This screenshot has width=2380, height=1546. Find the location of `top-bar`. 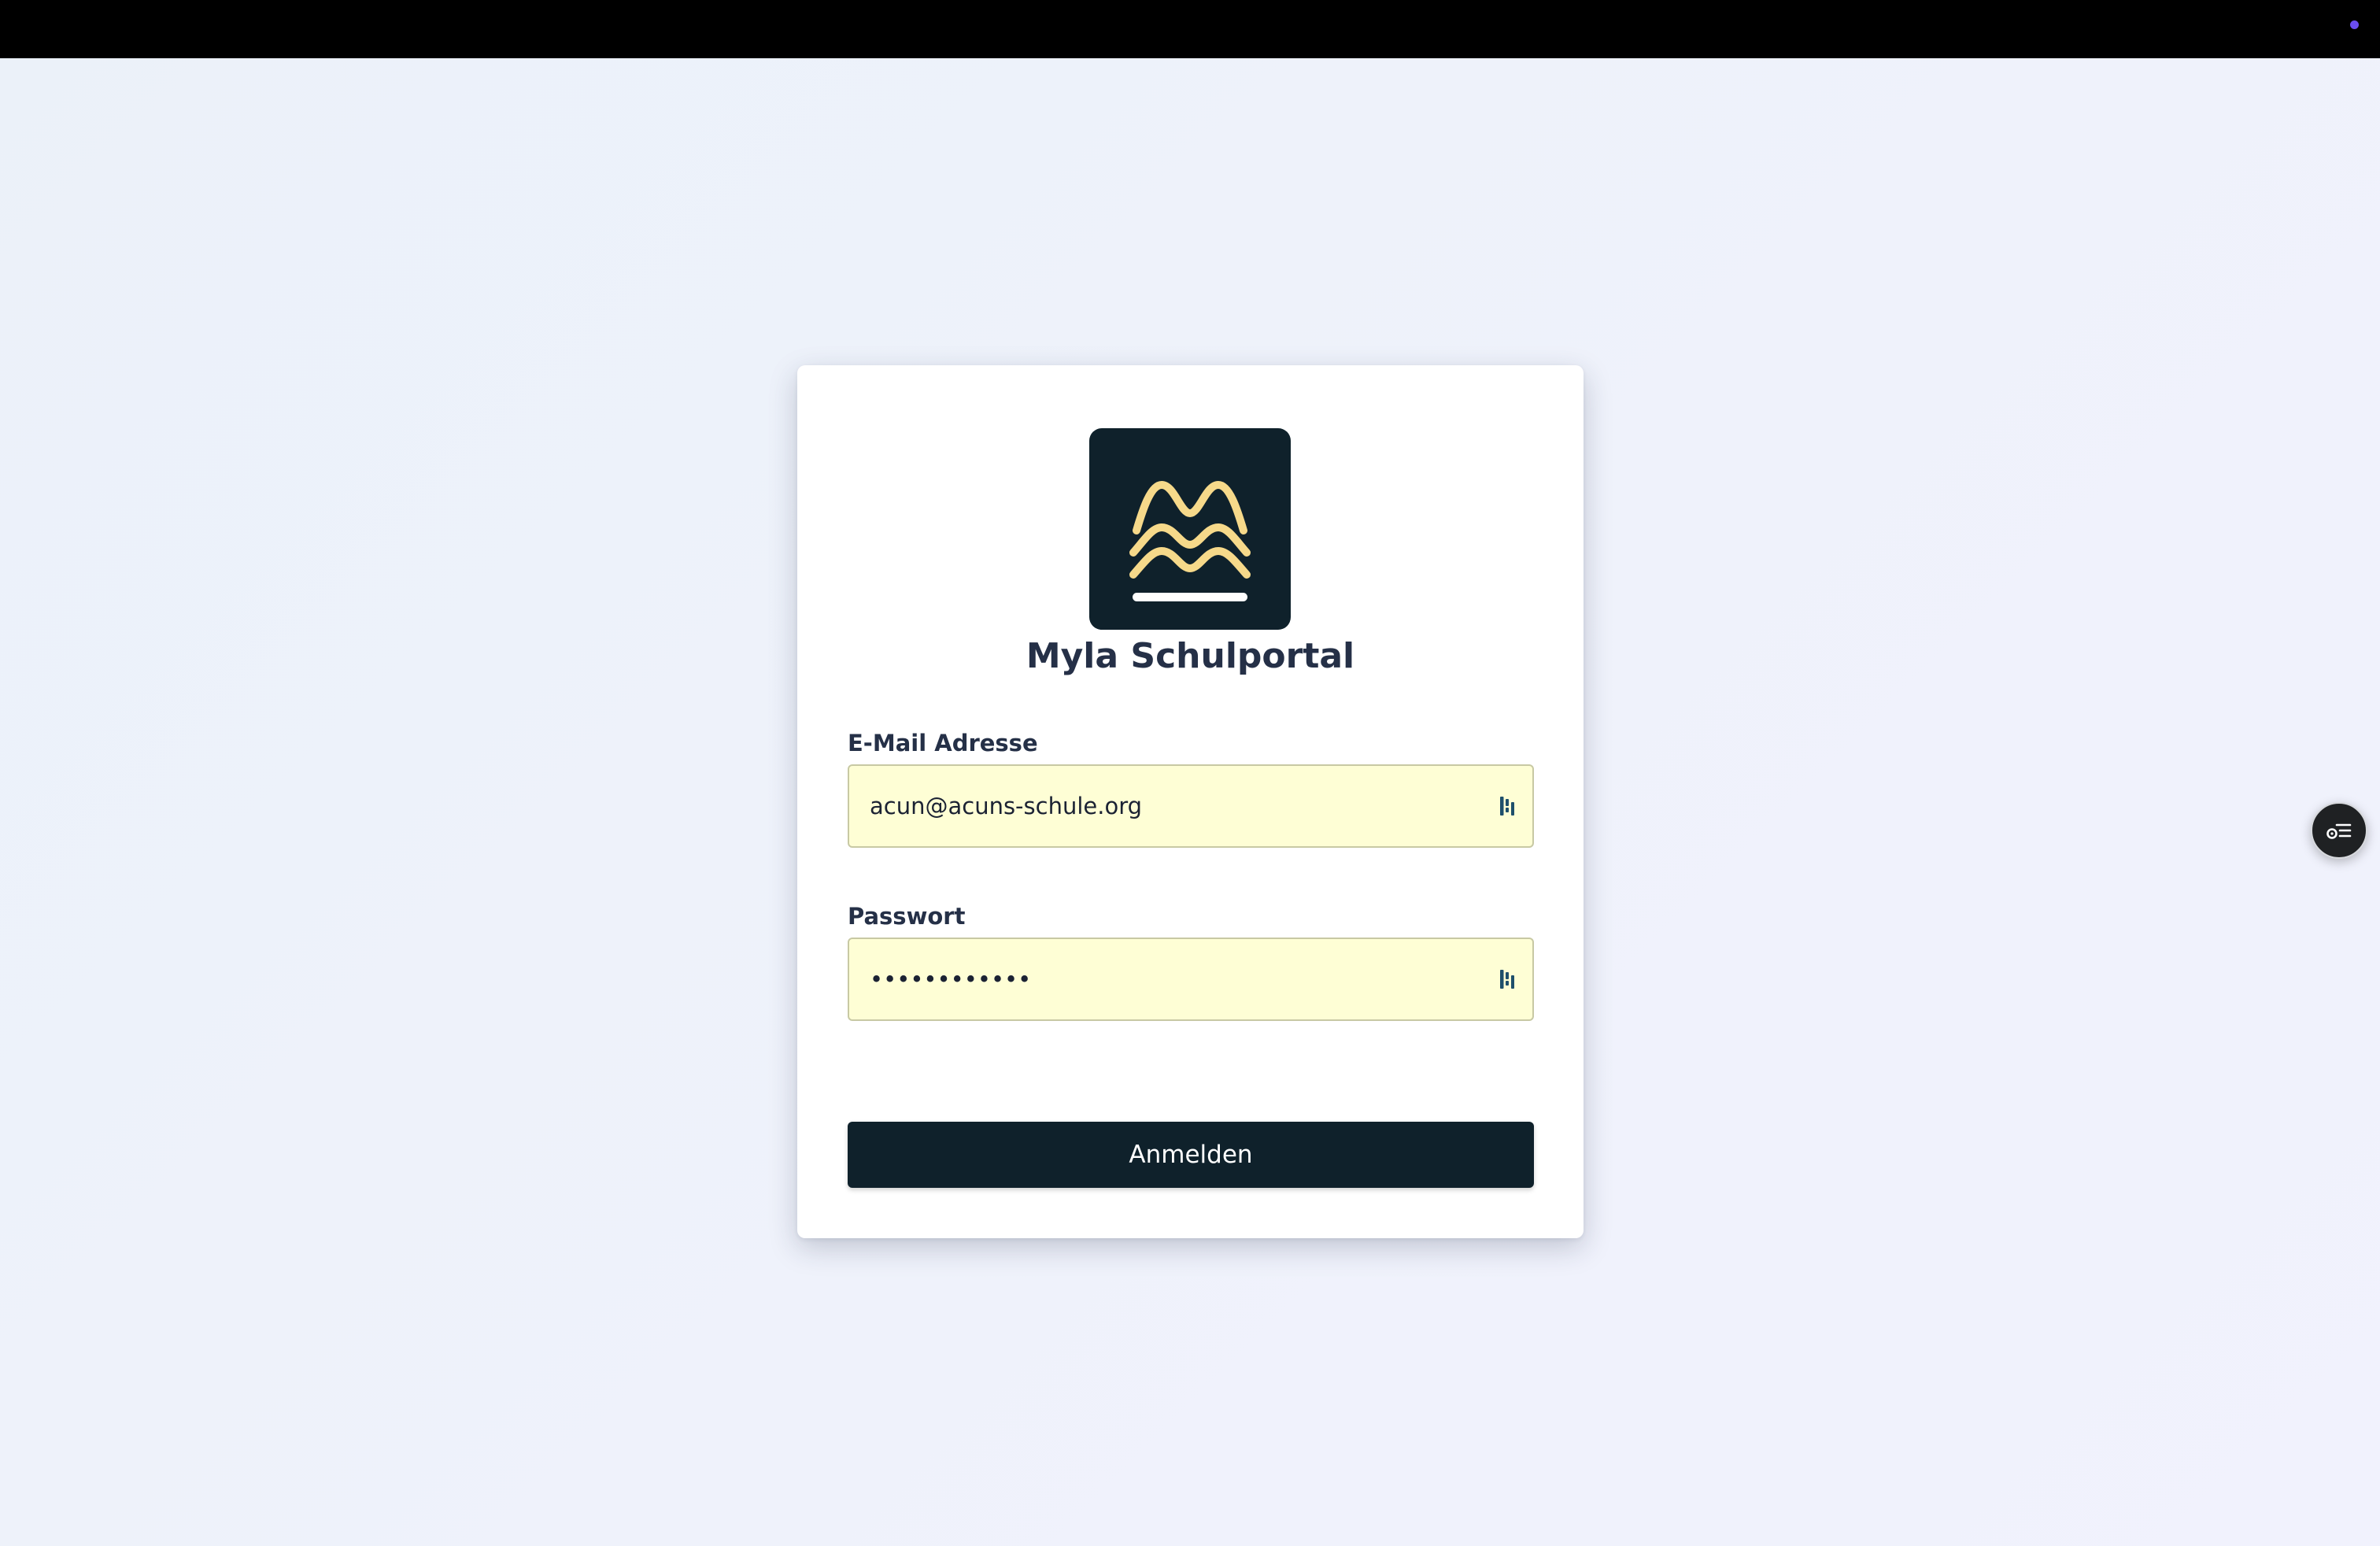

top-bar is located at coordinates (1190, 29).